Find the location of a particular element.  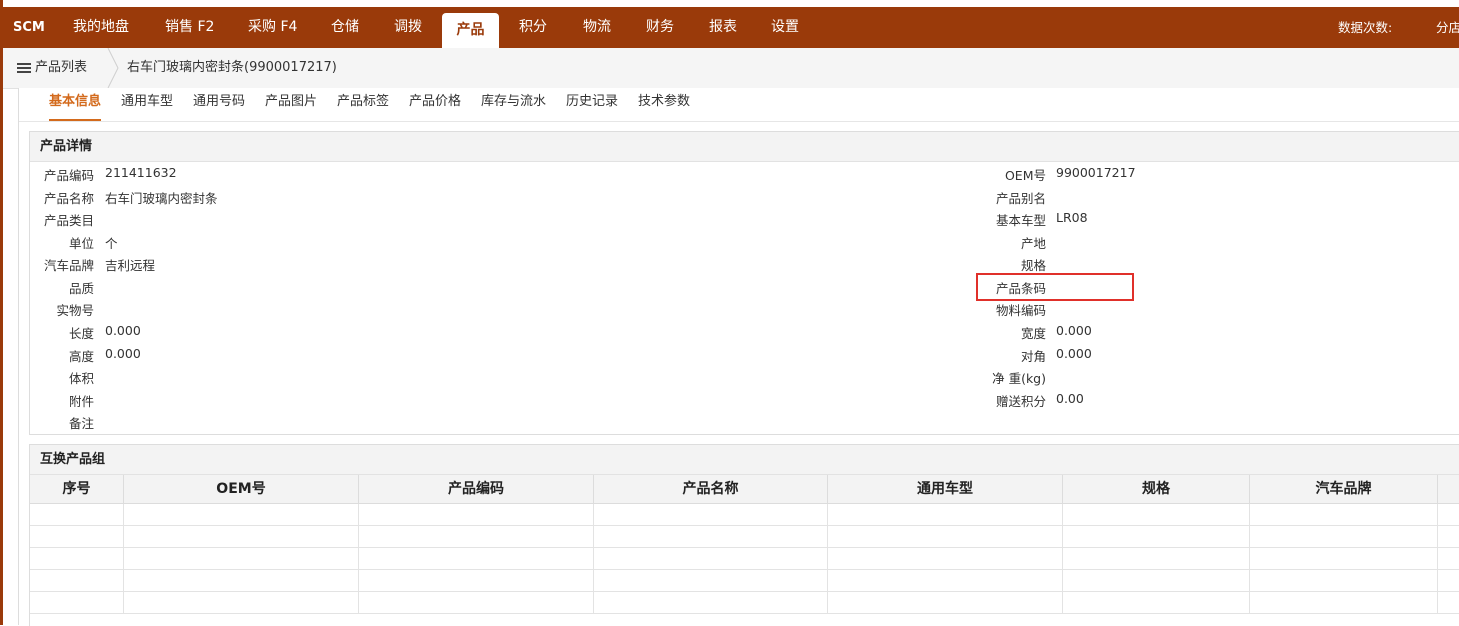

nav-item-settings: 设置 is located at coordinates (785, 27).